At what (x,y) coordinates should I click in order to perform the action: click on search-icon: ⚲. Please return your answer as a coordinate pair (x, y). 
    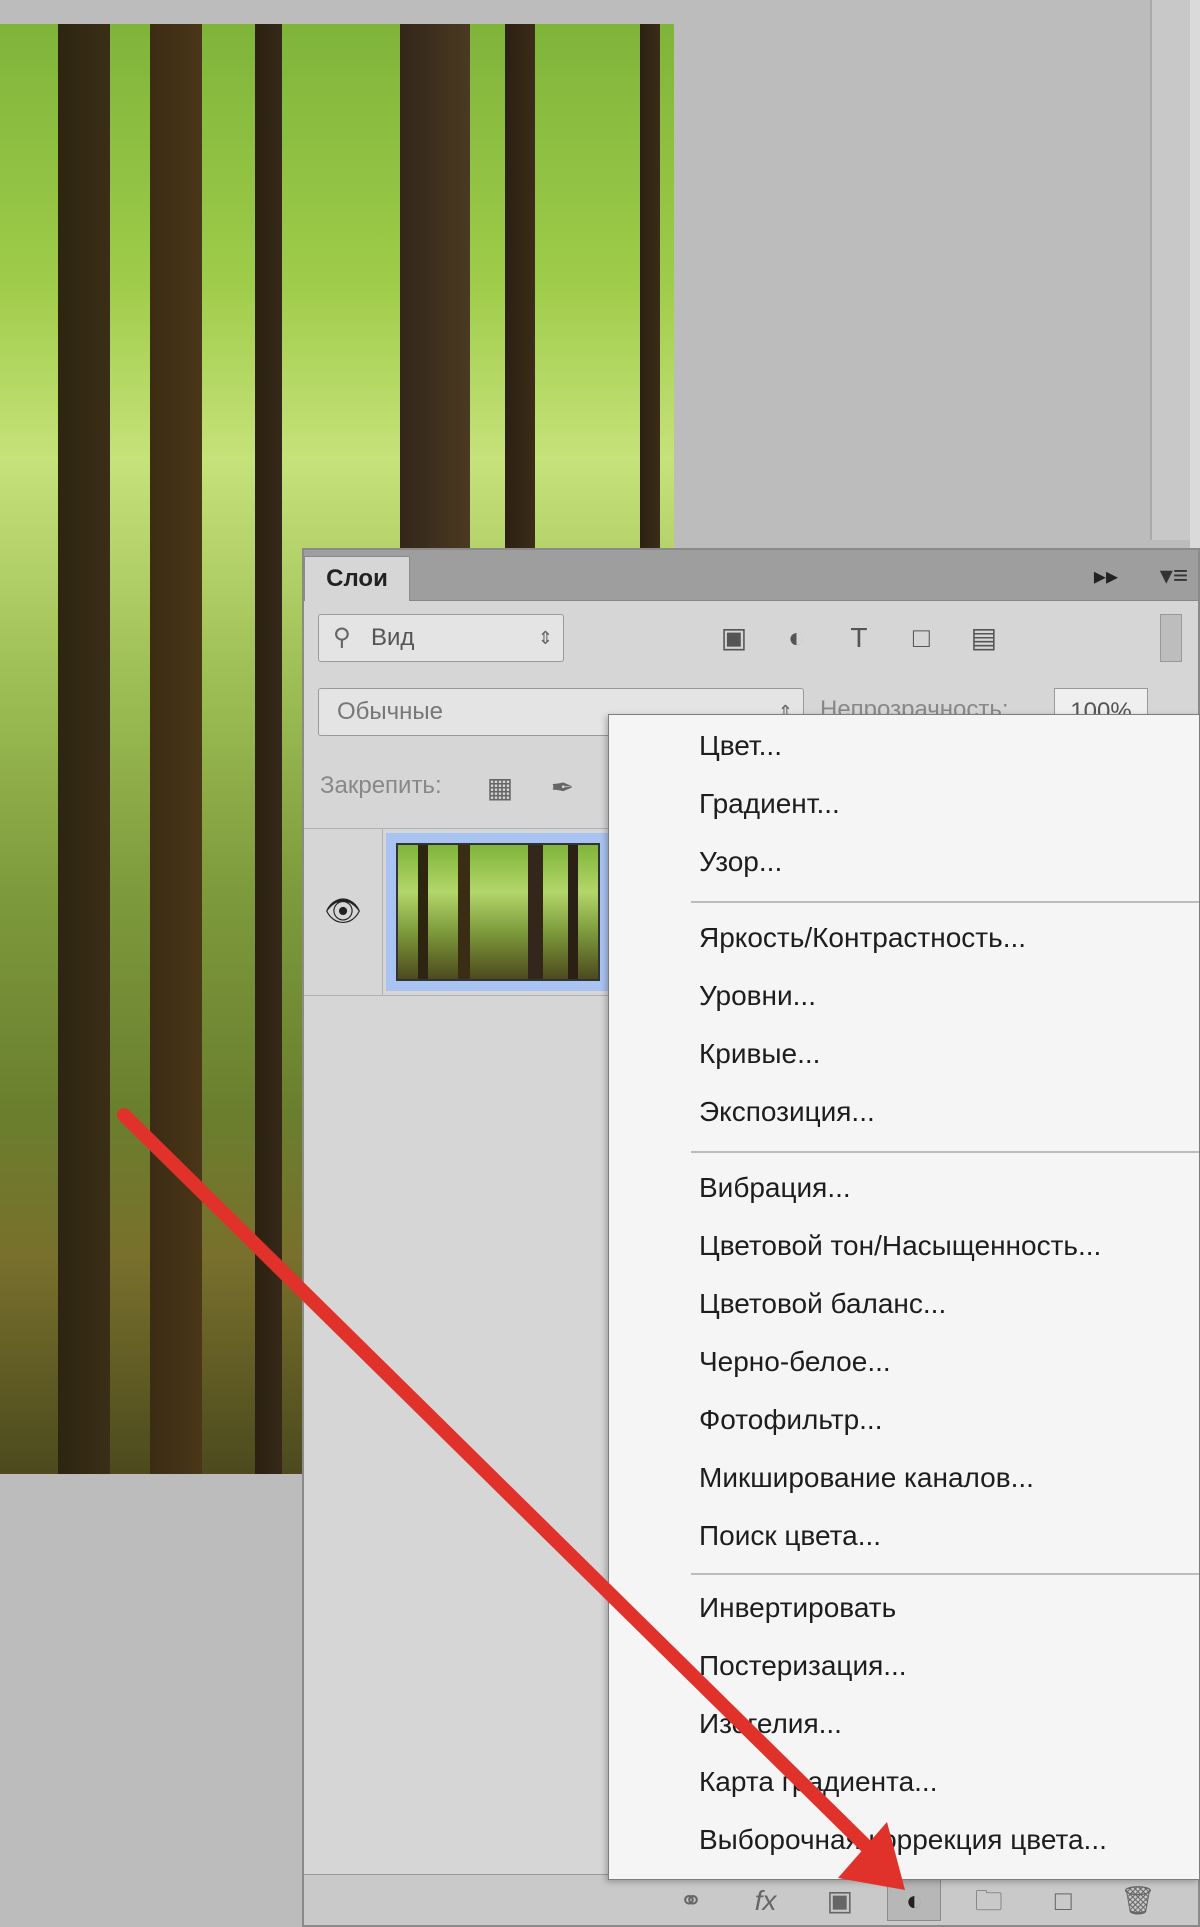
    Looking at the image, I should click on (342, 637).